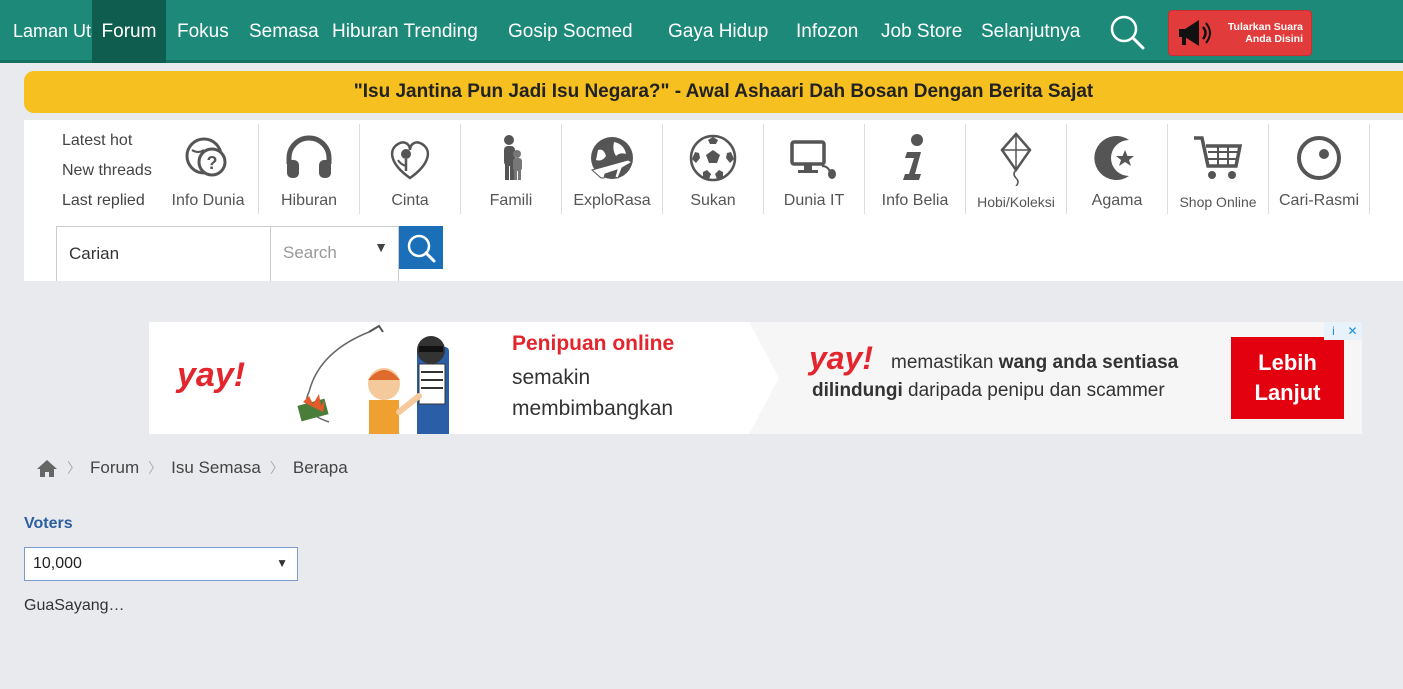 This screenshot has height=689, width=1403. I want to click on category-label: Cinta, so click(410, 200).